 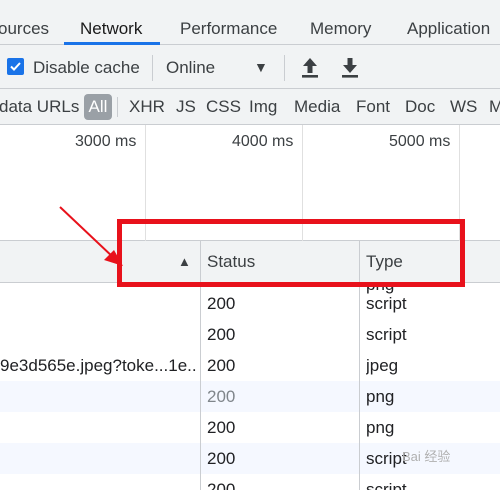 What do you see at coordinates (291, 253) in the screenshot?
I see `annotation-highlight-box` at bounding box center [291, 253].